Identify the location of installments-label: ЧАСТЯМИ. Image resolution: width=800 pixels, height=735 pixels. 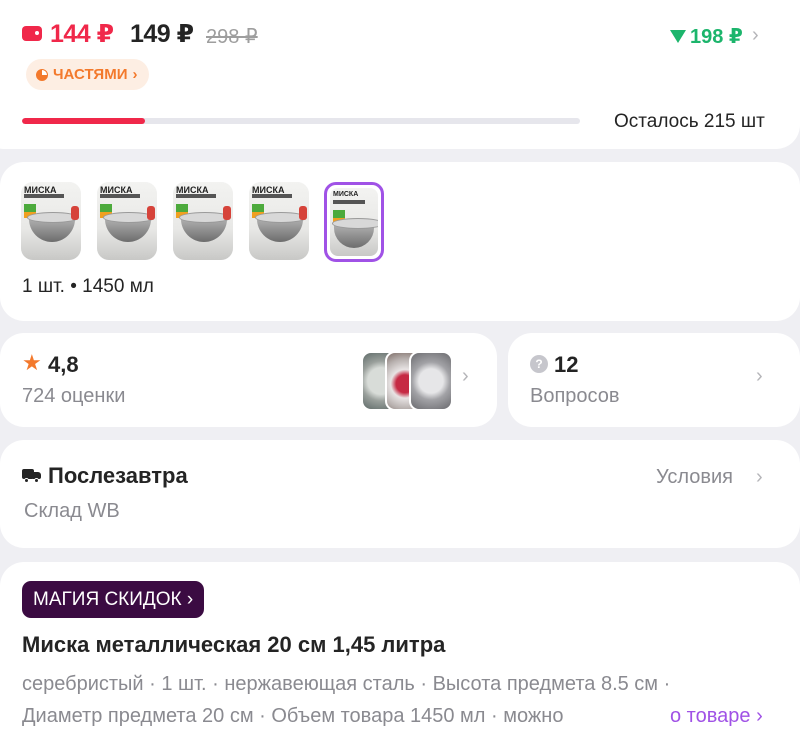
(90, 74).